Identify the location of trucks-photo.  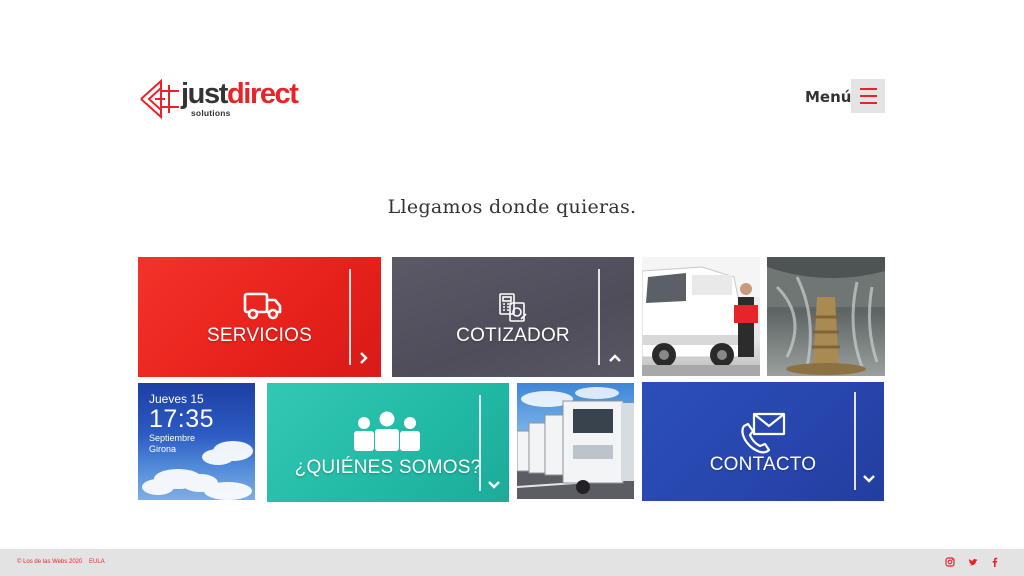
(575, 441).